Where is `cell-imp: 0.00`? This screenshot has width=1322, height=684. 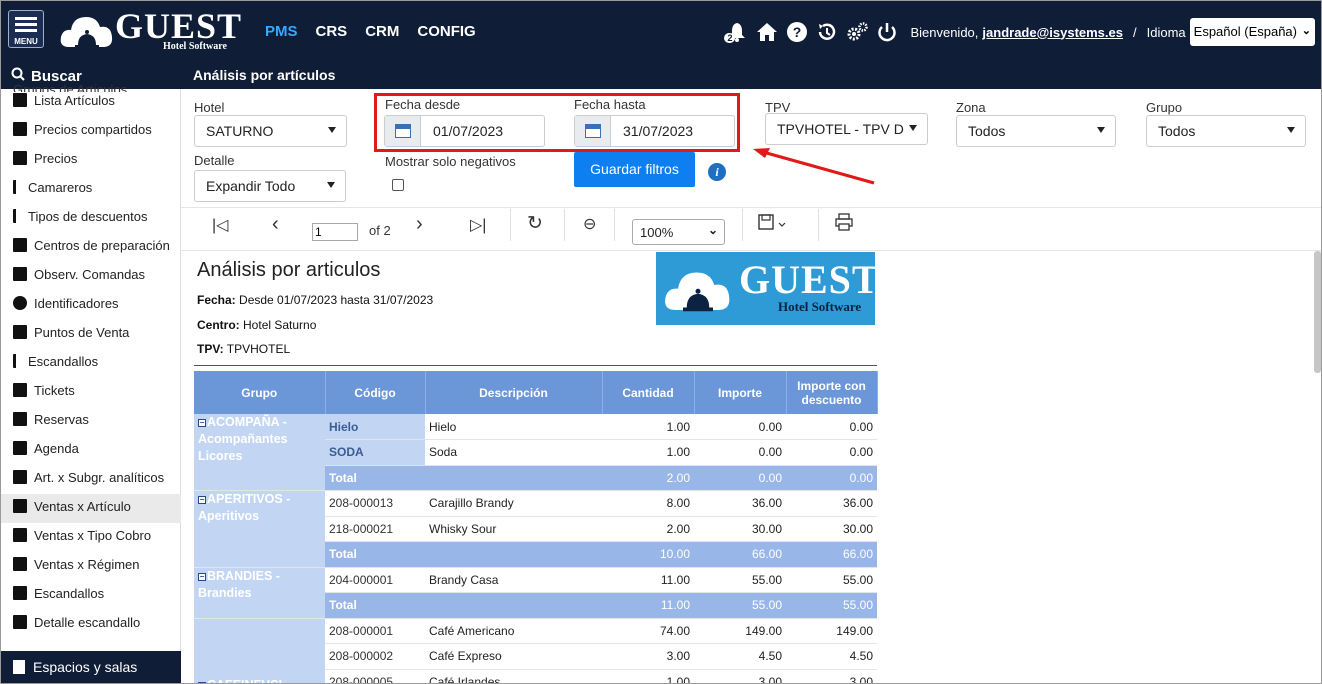 cell-imp: 0.00 is located at coordinates (740, 452).